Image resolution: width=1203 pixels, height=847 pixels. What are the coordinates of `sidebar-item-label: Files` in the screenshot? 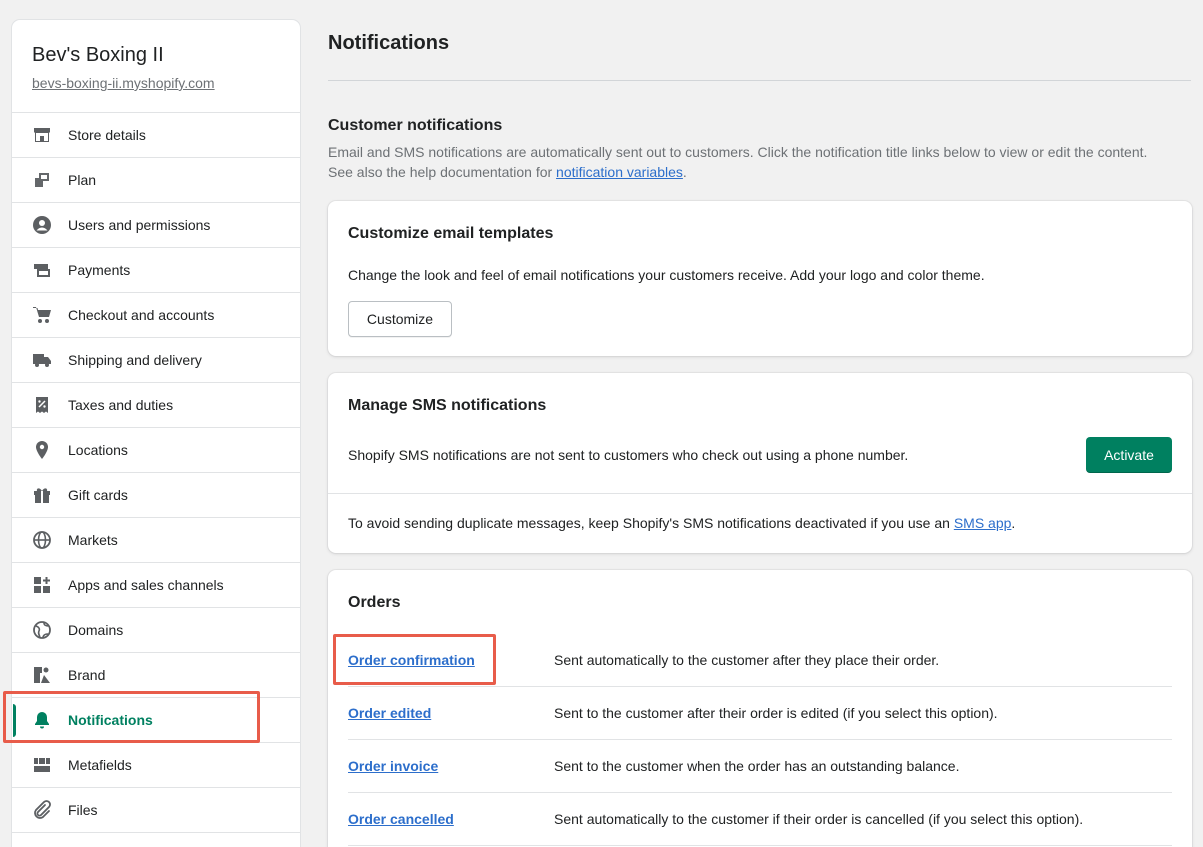 It's located at (83, 810).